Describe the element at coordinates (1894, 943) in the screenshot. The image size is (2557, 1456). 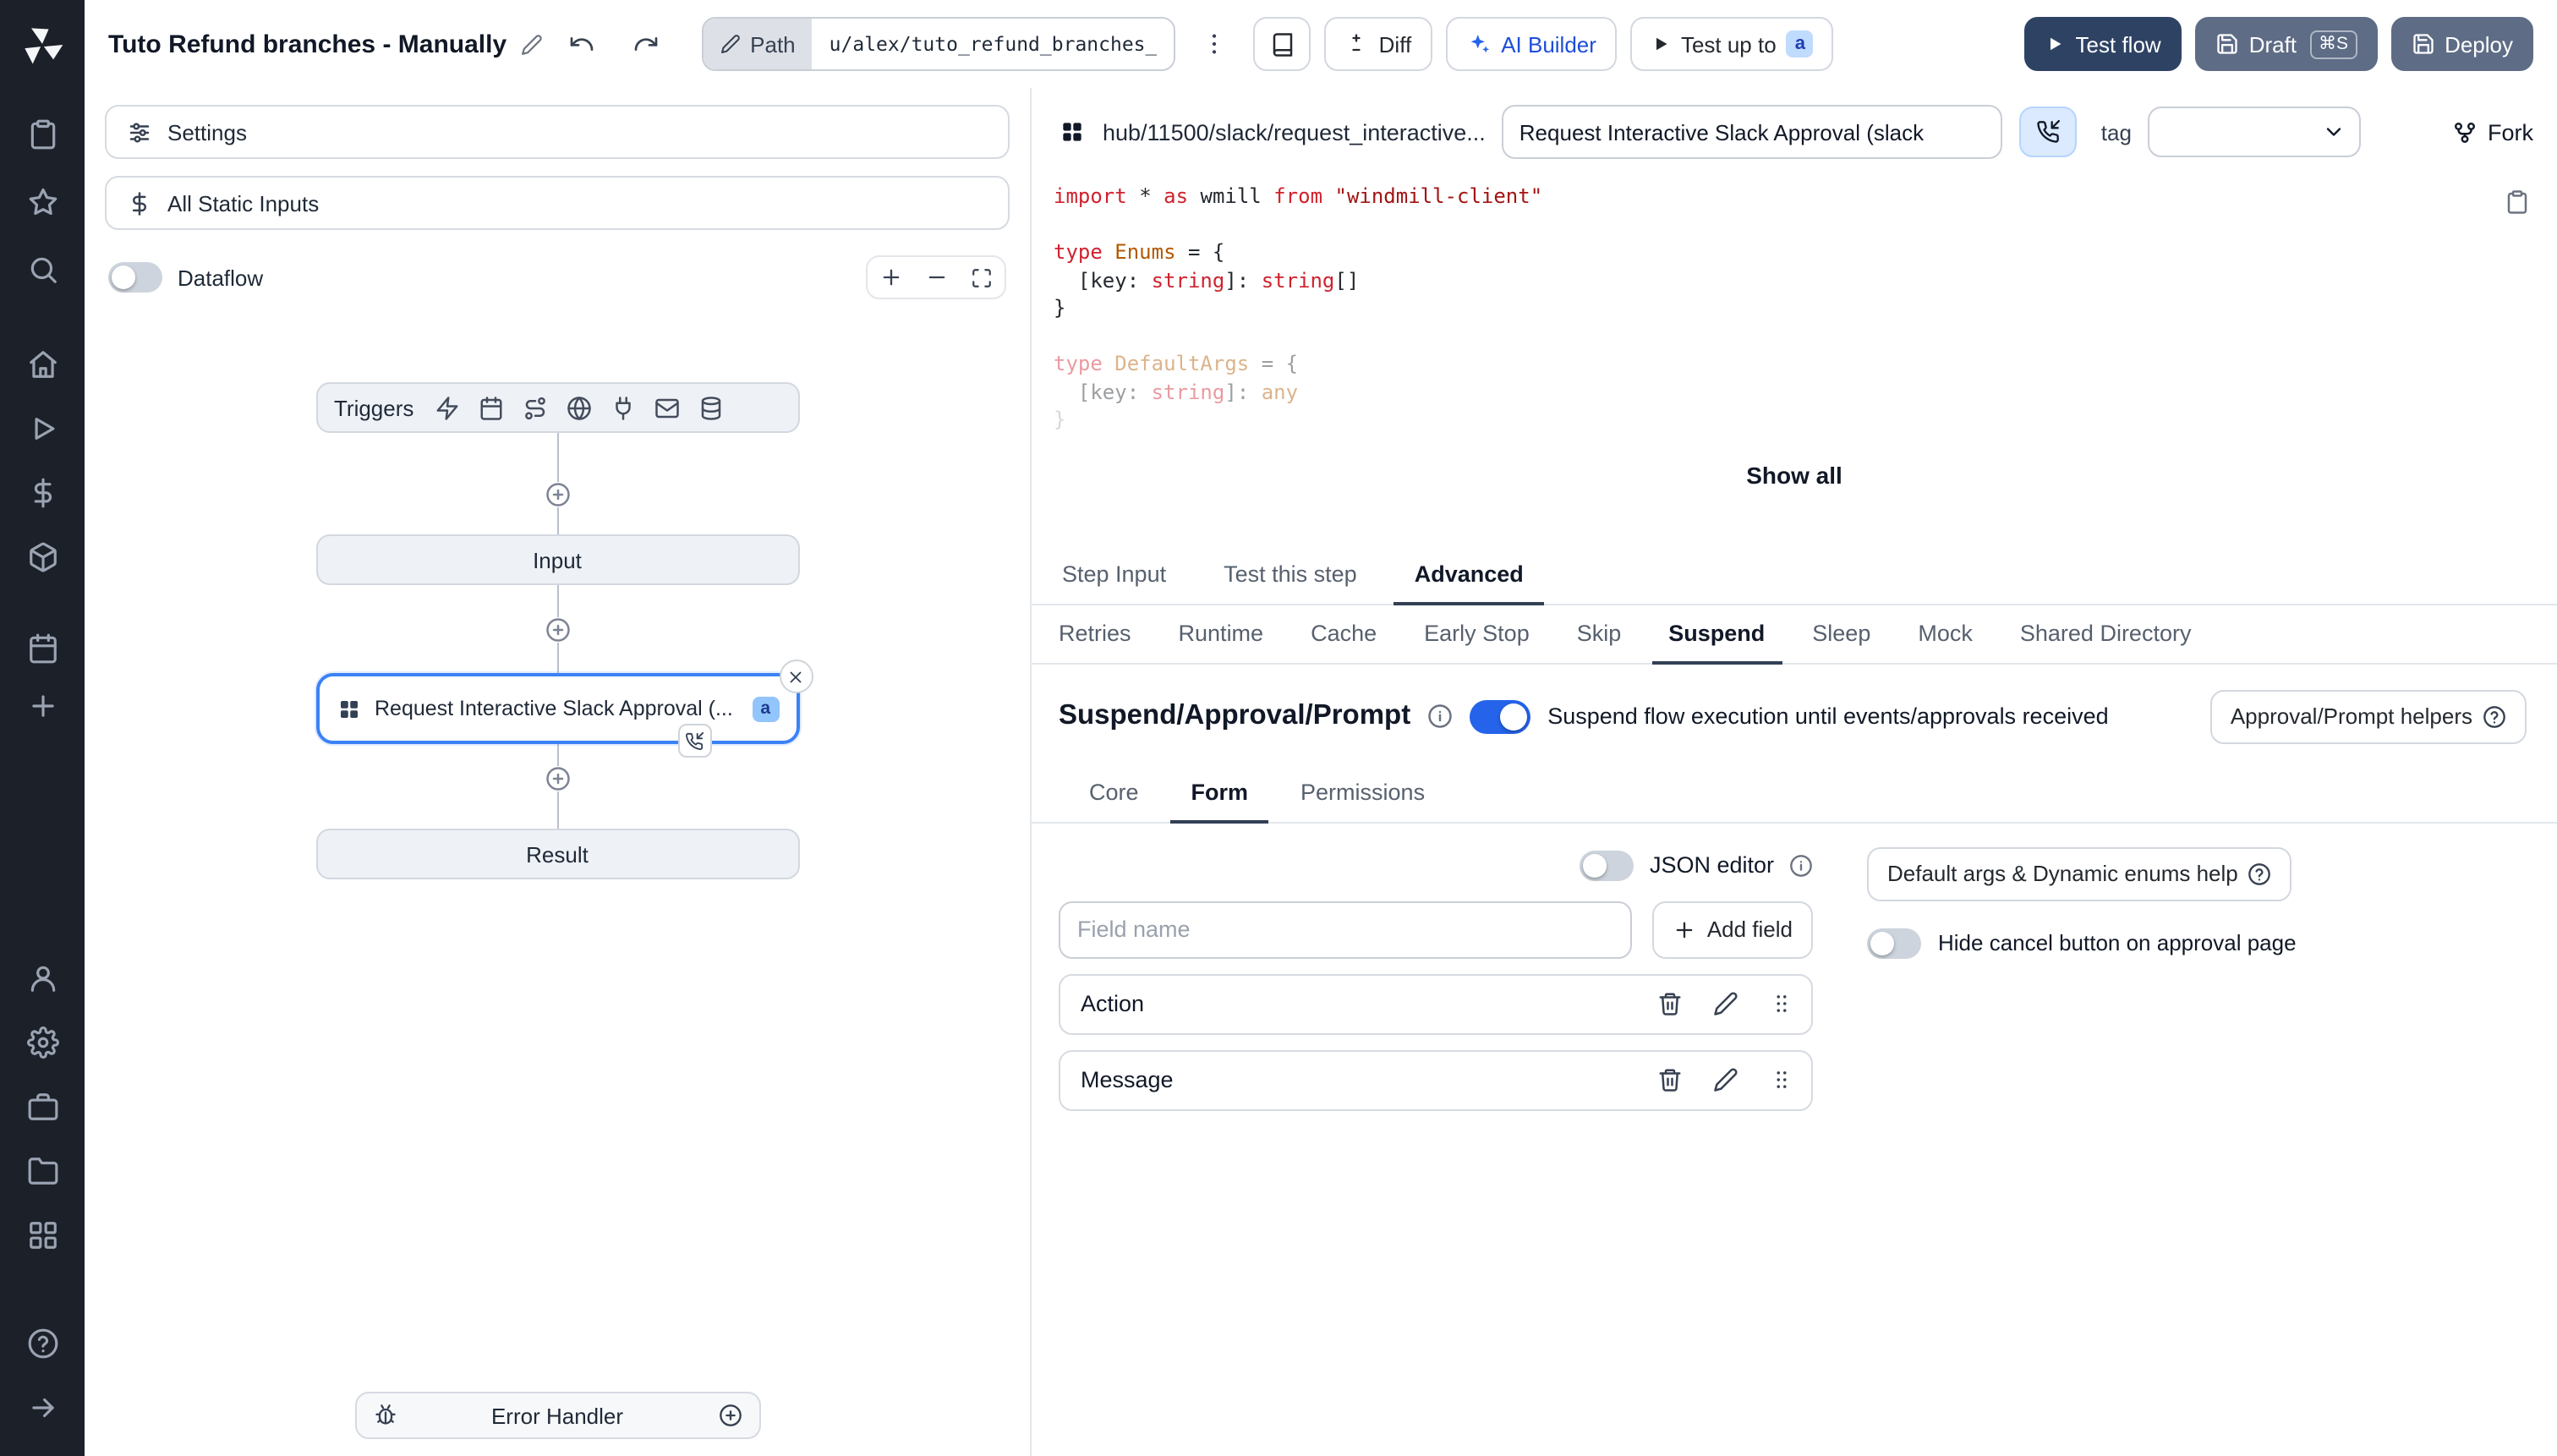
I see `hide-cancel-toggle` at that location.